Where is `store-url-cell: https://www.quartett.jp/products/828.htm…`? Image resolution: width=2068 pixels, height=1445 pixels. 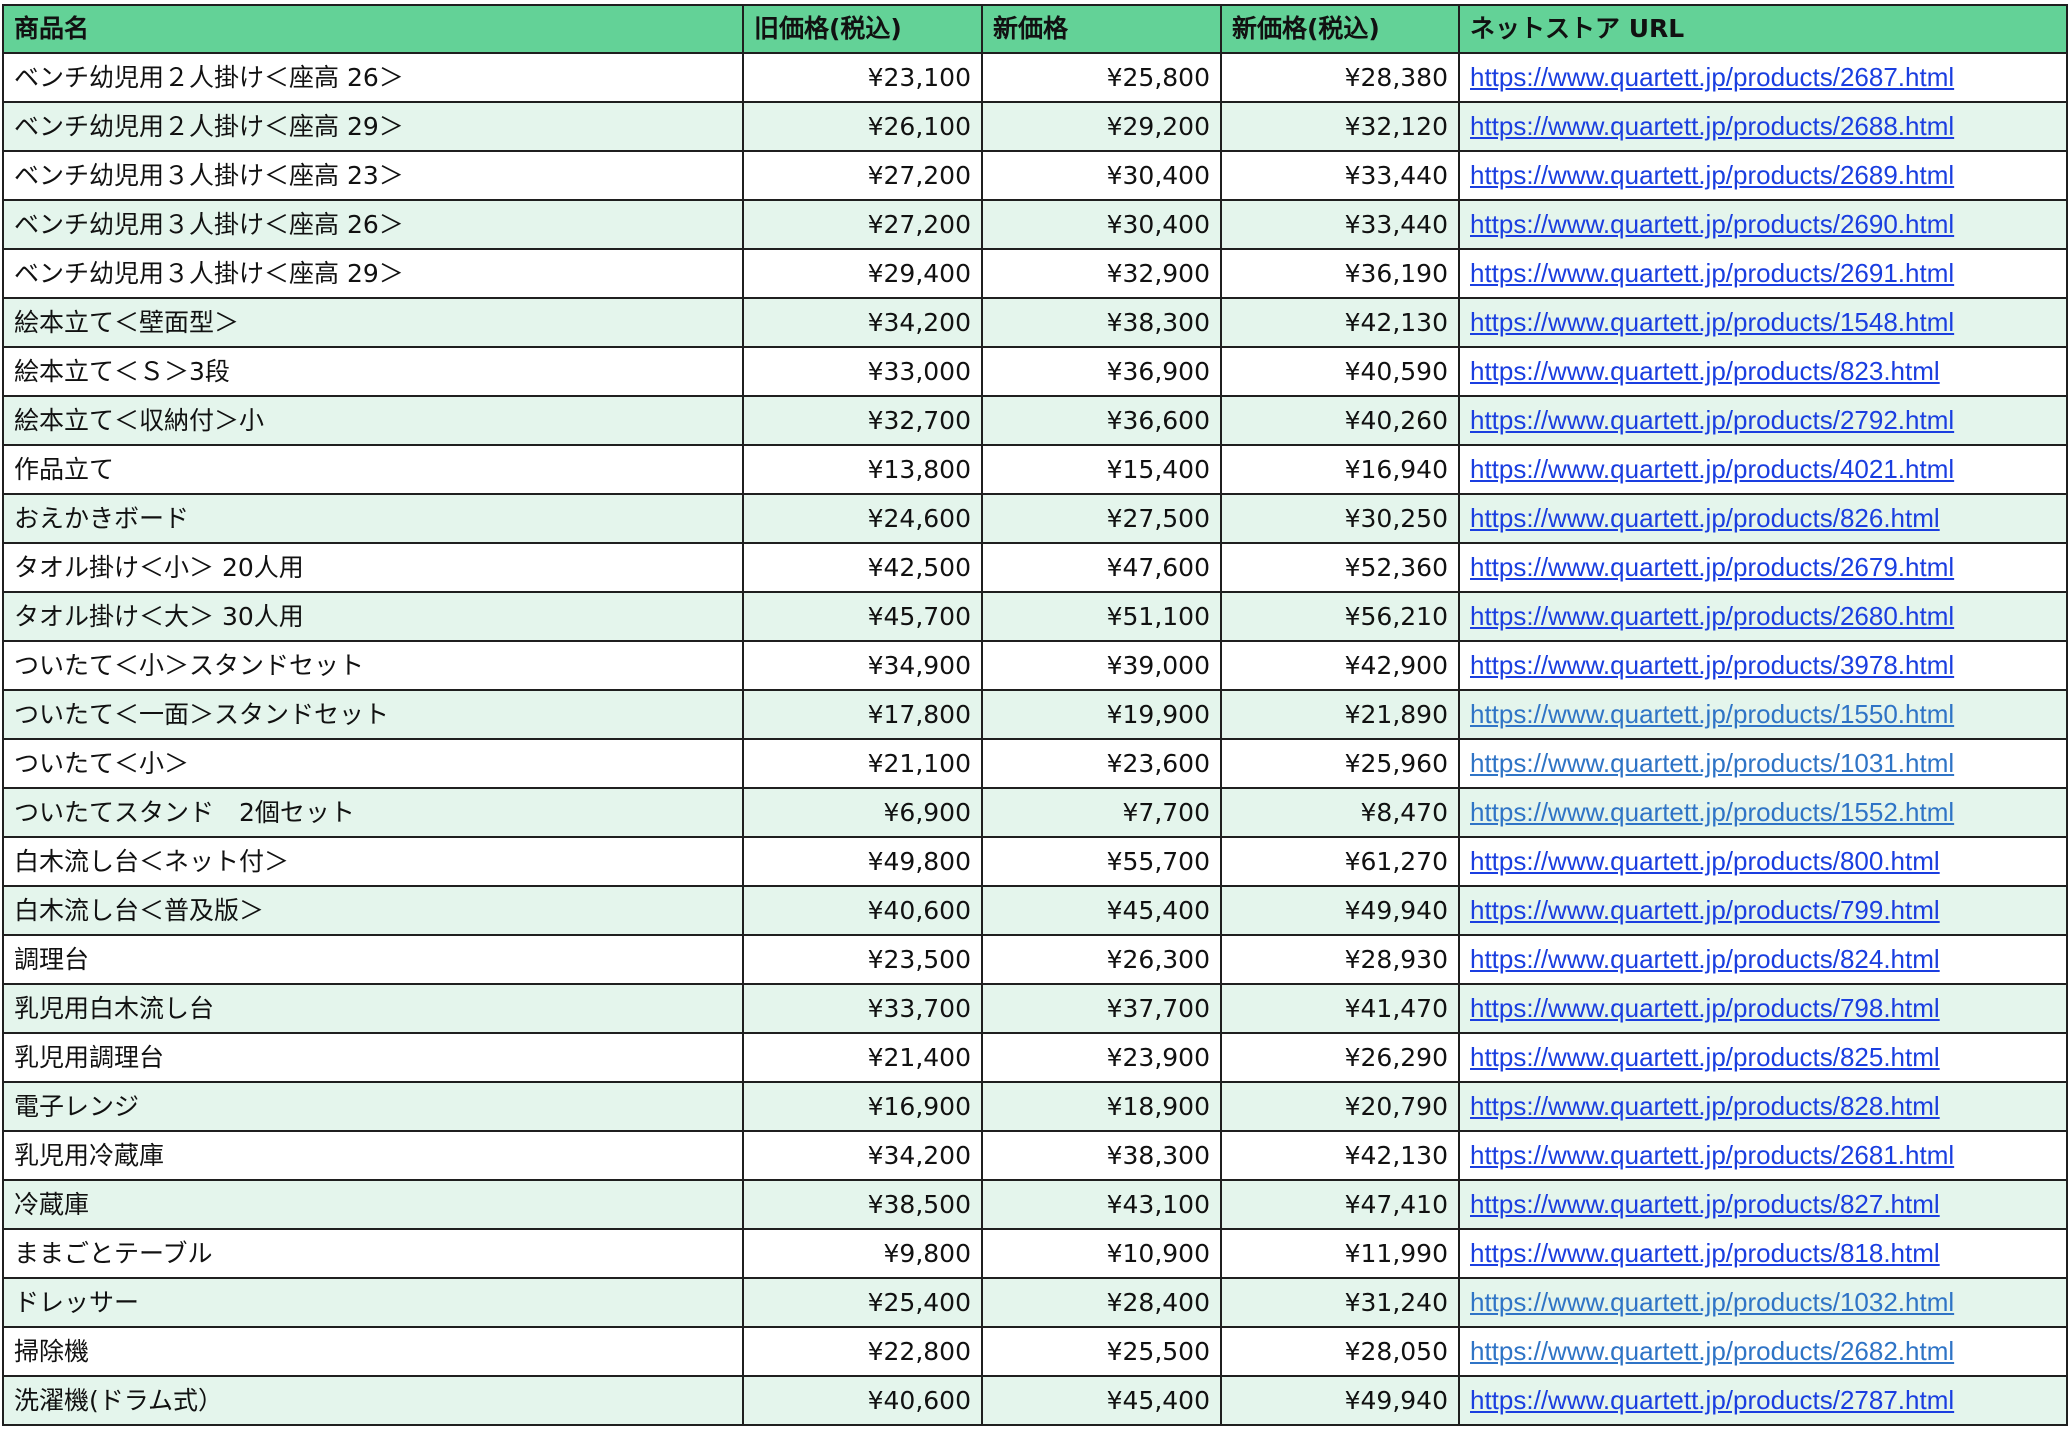 store-url-cell: https://www.quartett.jp/products/828.htm… is located at coordinates (1763, 1106).